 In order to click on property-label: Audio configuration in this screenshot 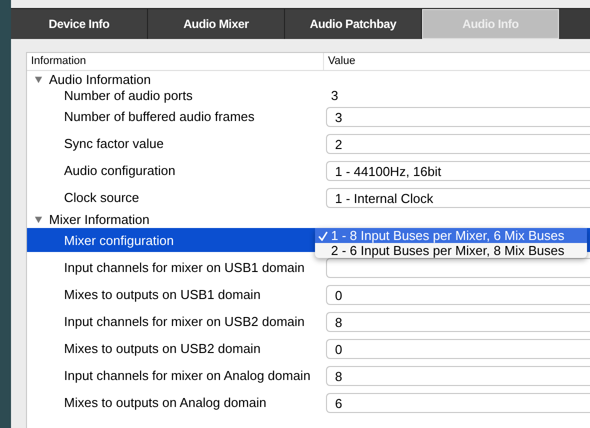, I will do `click(120, 170)`.